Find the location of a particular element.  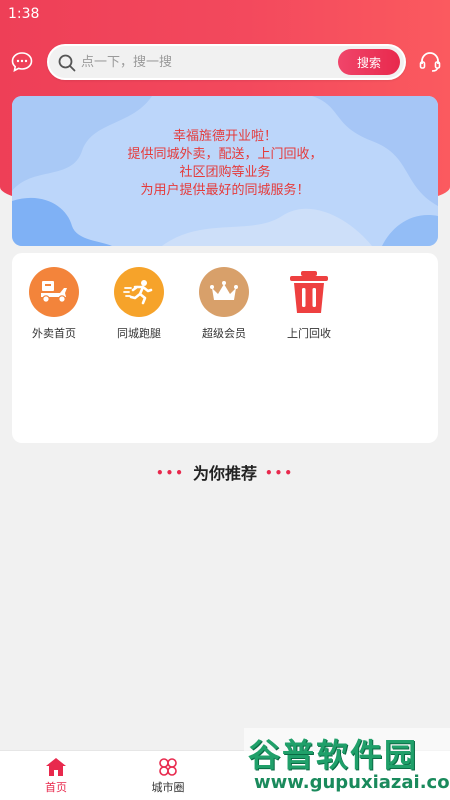

search-icon is located at coordinates (67, 63).